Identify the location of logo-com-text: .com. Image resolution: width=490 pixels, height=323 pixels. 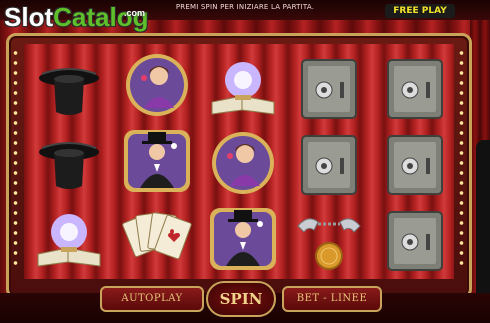
(135, 13).